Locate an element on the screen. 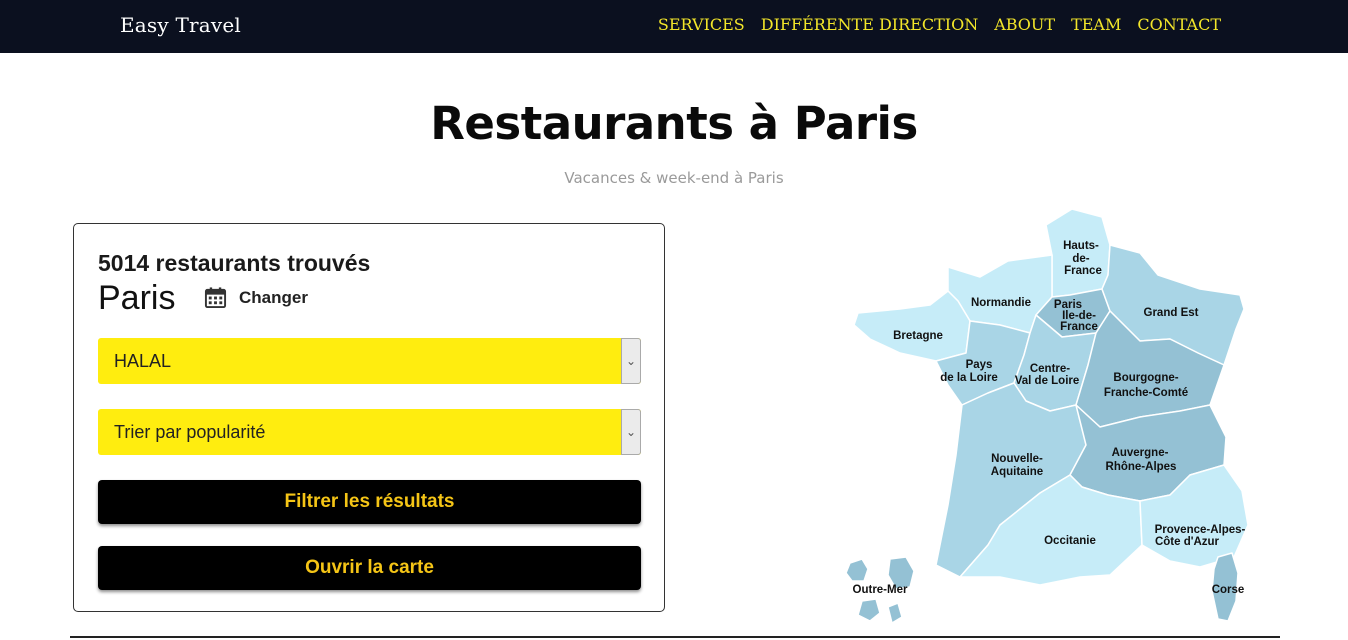 The height and width of the screenshot is (640, 1348). page-subtitle: Vacances & week-end à Paris is located at coordinates (674, 178).